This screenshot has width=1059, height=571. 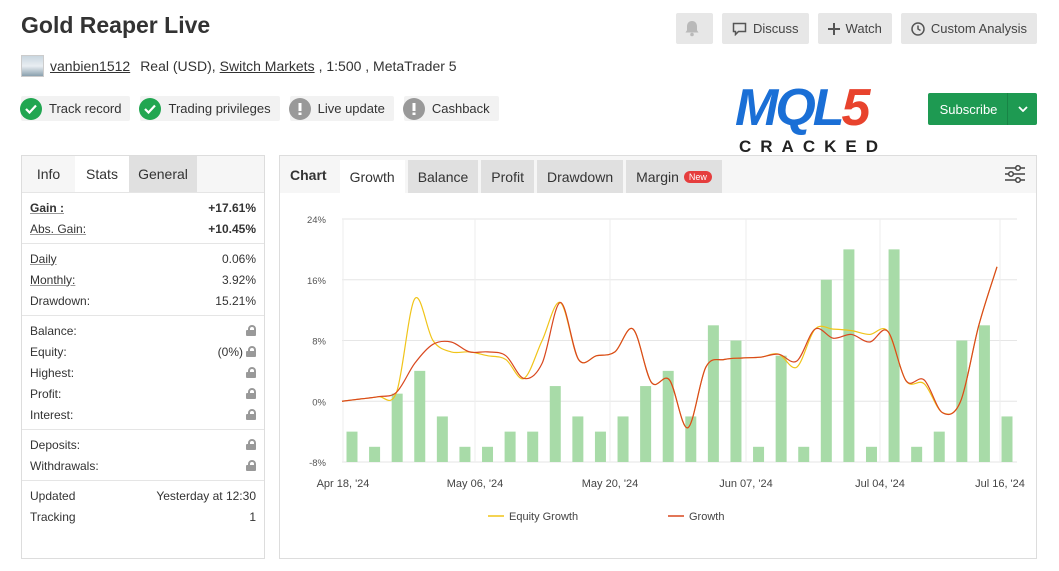 What do you see at coordinates (815, 121) in the screenshot?
I see `mql5-cracked-logo: MQL5 CRACKED` at bounding box center [815, 121].